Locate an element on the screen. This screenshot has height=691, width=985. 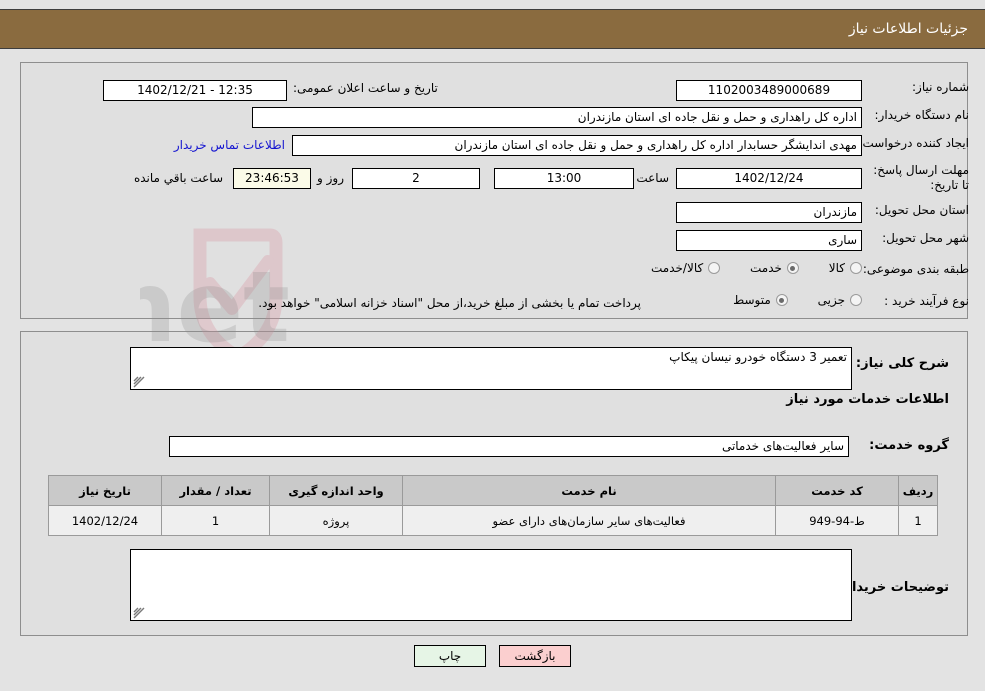
delivery-city-label: شهر محل تحویل: is located at coordinates (925, 238).